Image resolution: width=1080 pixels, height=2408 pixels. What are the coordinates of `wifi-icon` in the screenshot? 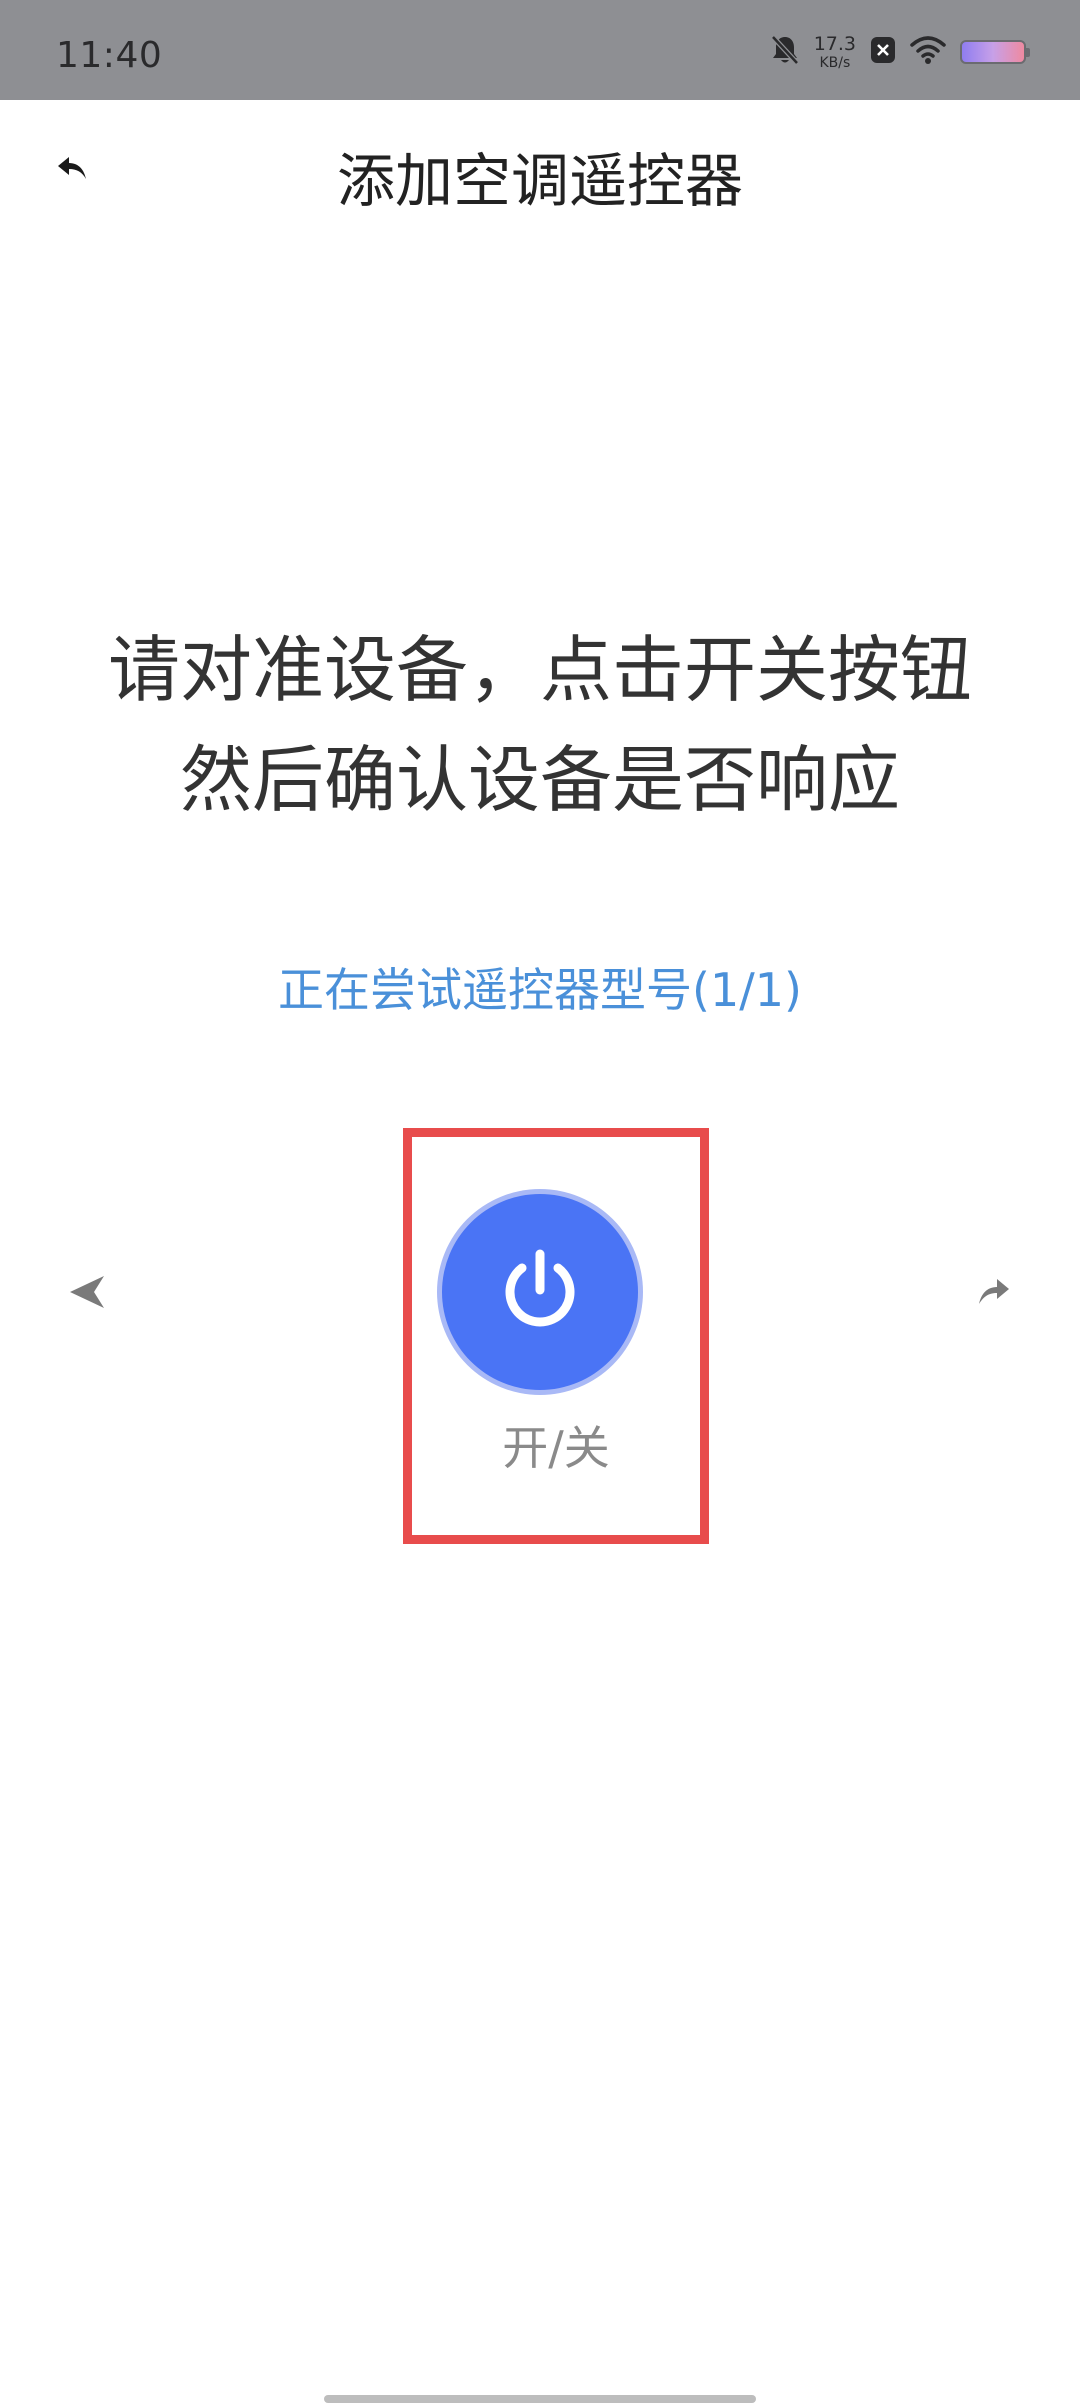 It's located at (928, 52).